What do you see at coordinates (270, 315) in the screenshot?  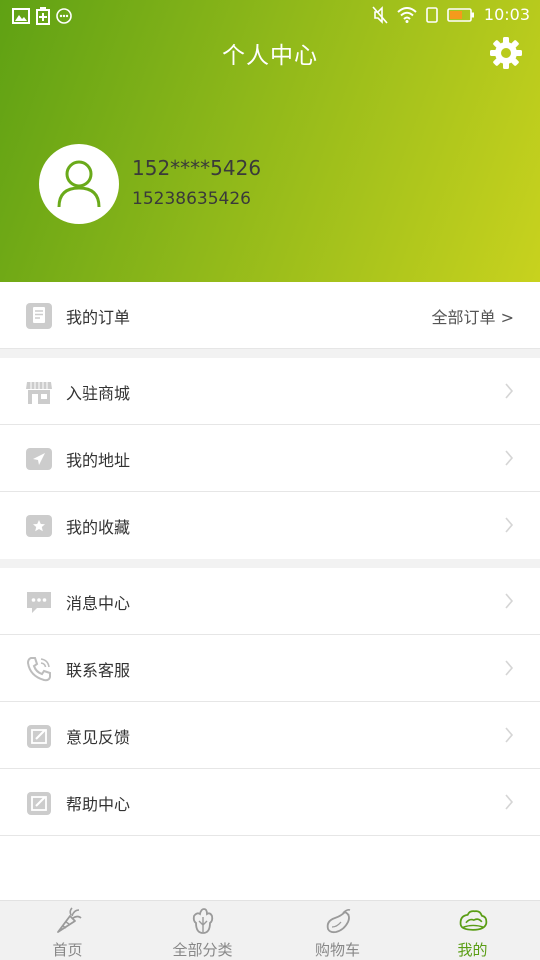 I see `my-orders-row: 我的订单 全部订单 >` at bounding box center [270, 315].